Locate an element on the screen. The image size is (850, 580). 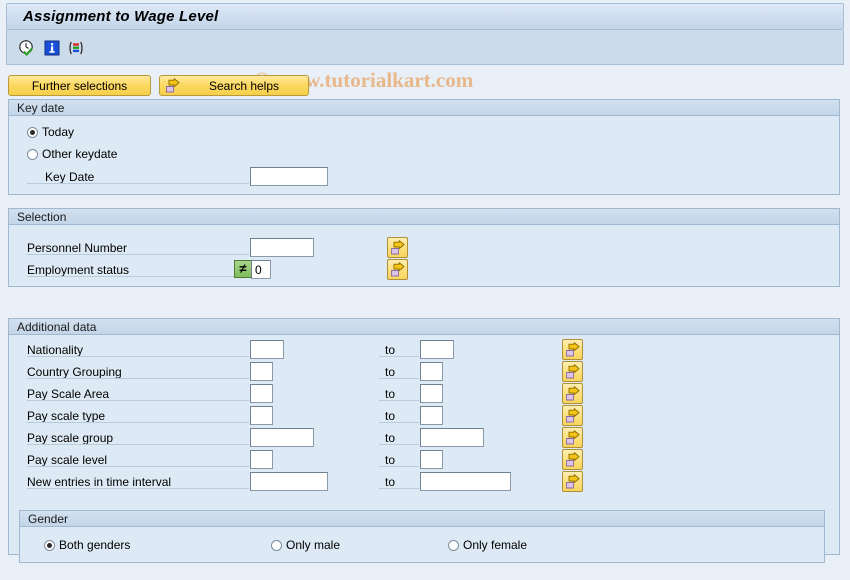
radio-only-female: Only female is located at coordinates (487, 545).